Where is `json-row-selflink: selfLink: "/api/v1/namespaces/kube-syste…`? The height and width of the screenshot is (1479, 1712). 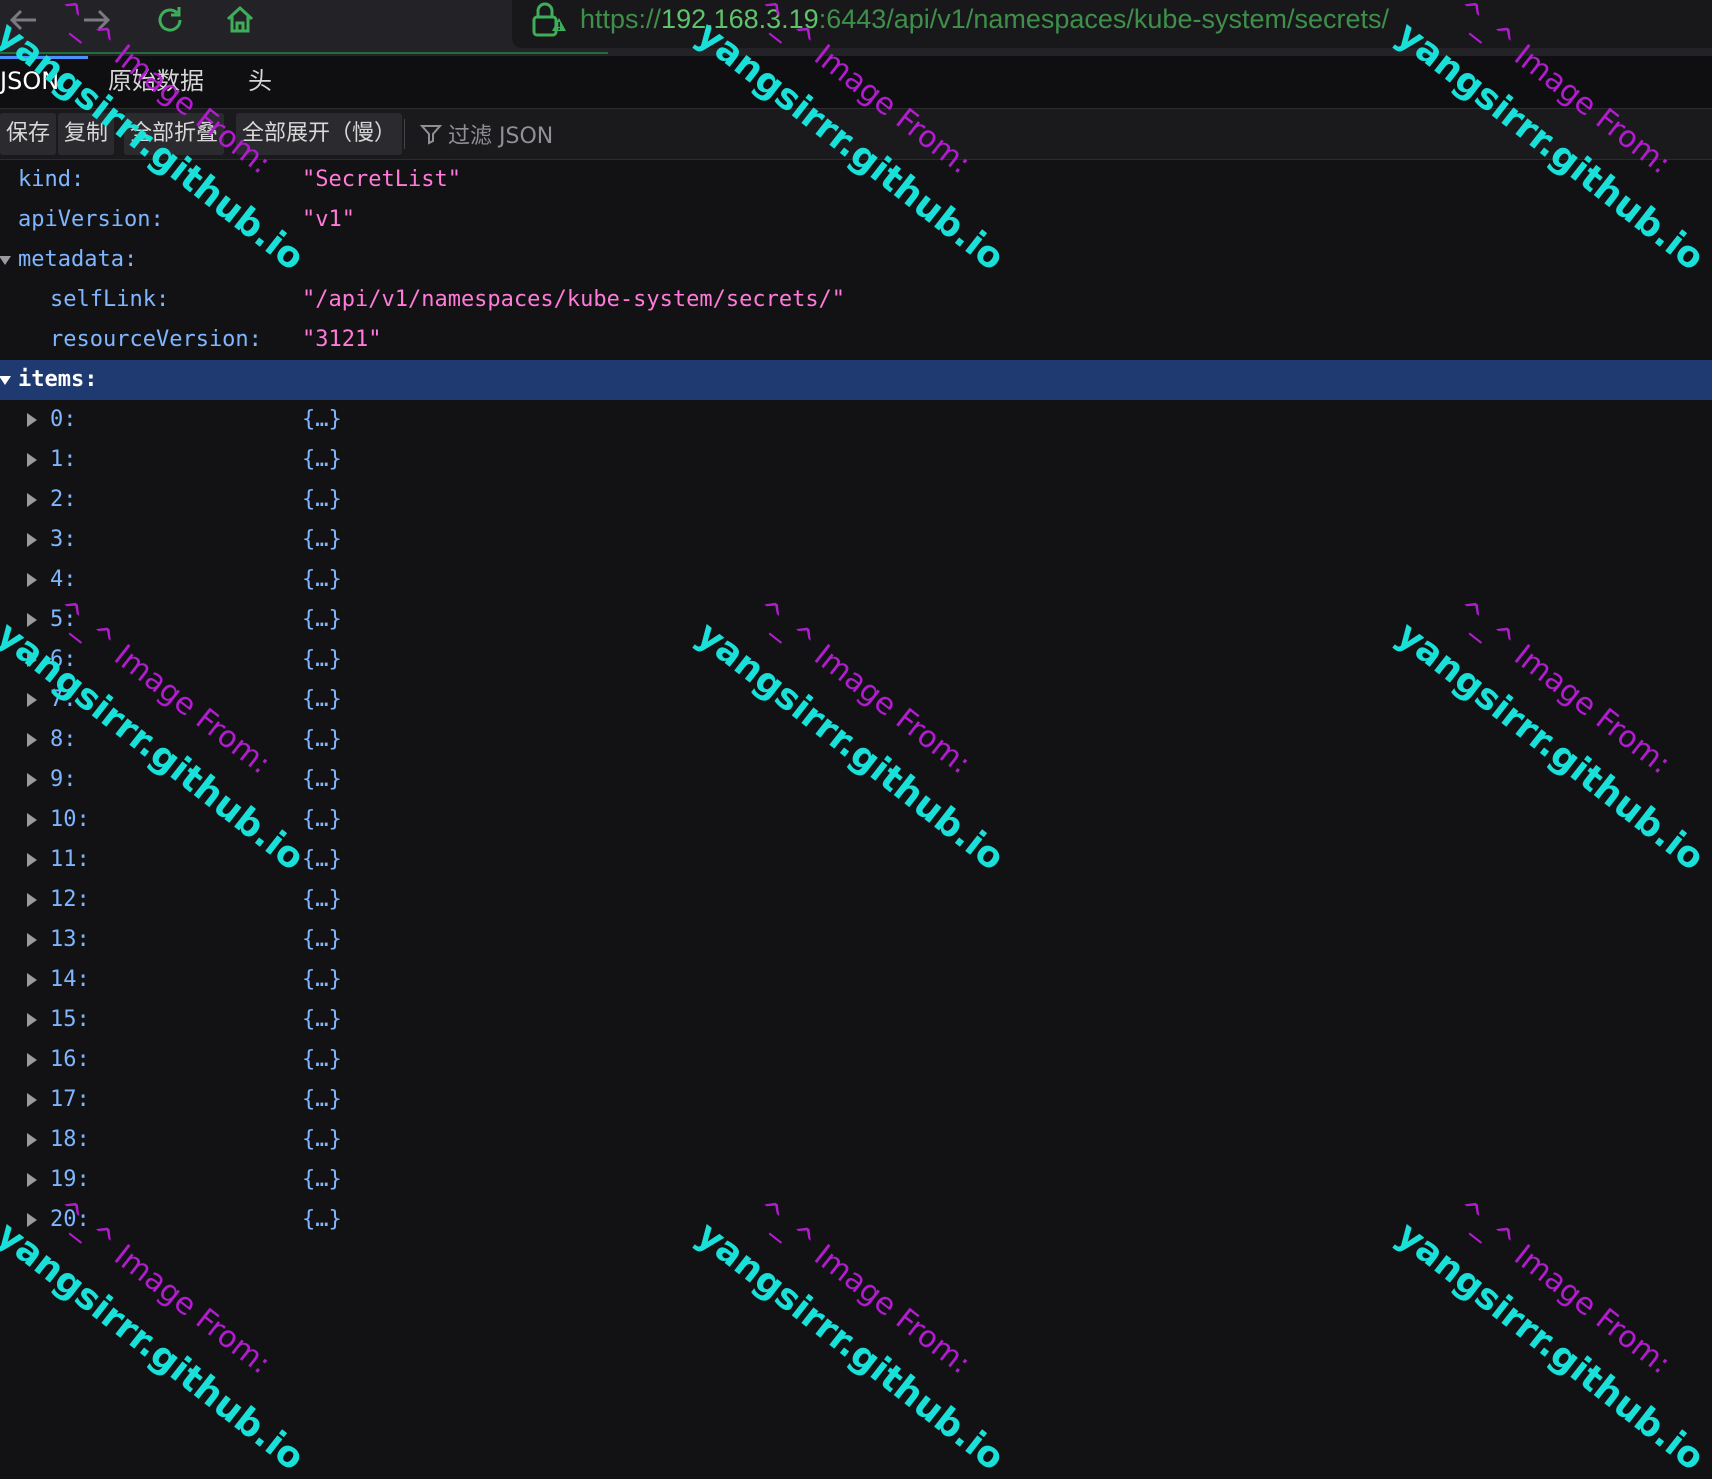
json-row-selflink: selfLink: "/api/v1/namespaces/kube-syste… is located at coordinates (856, 300).